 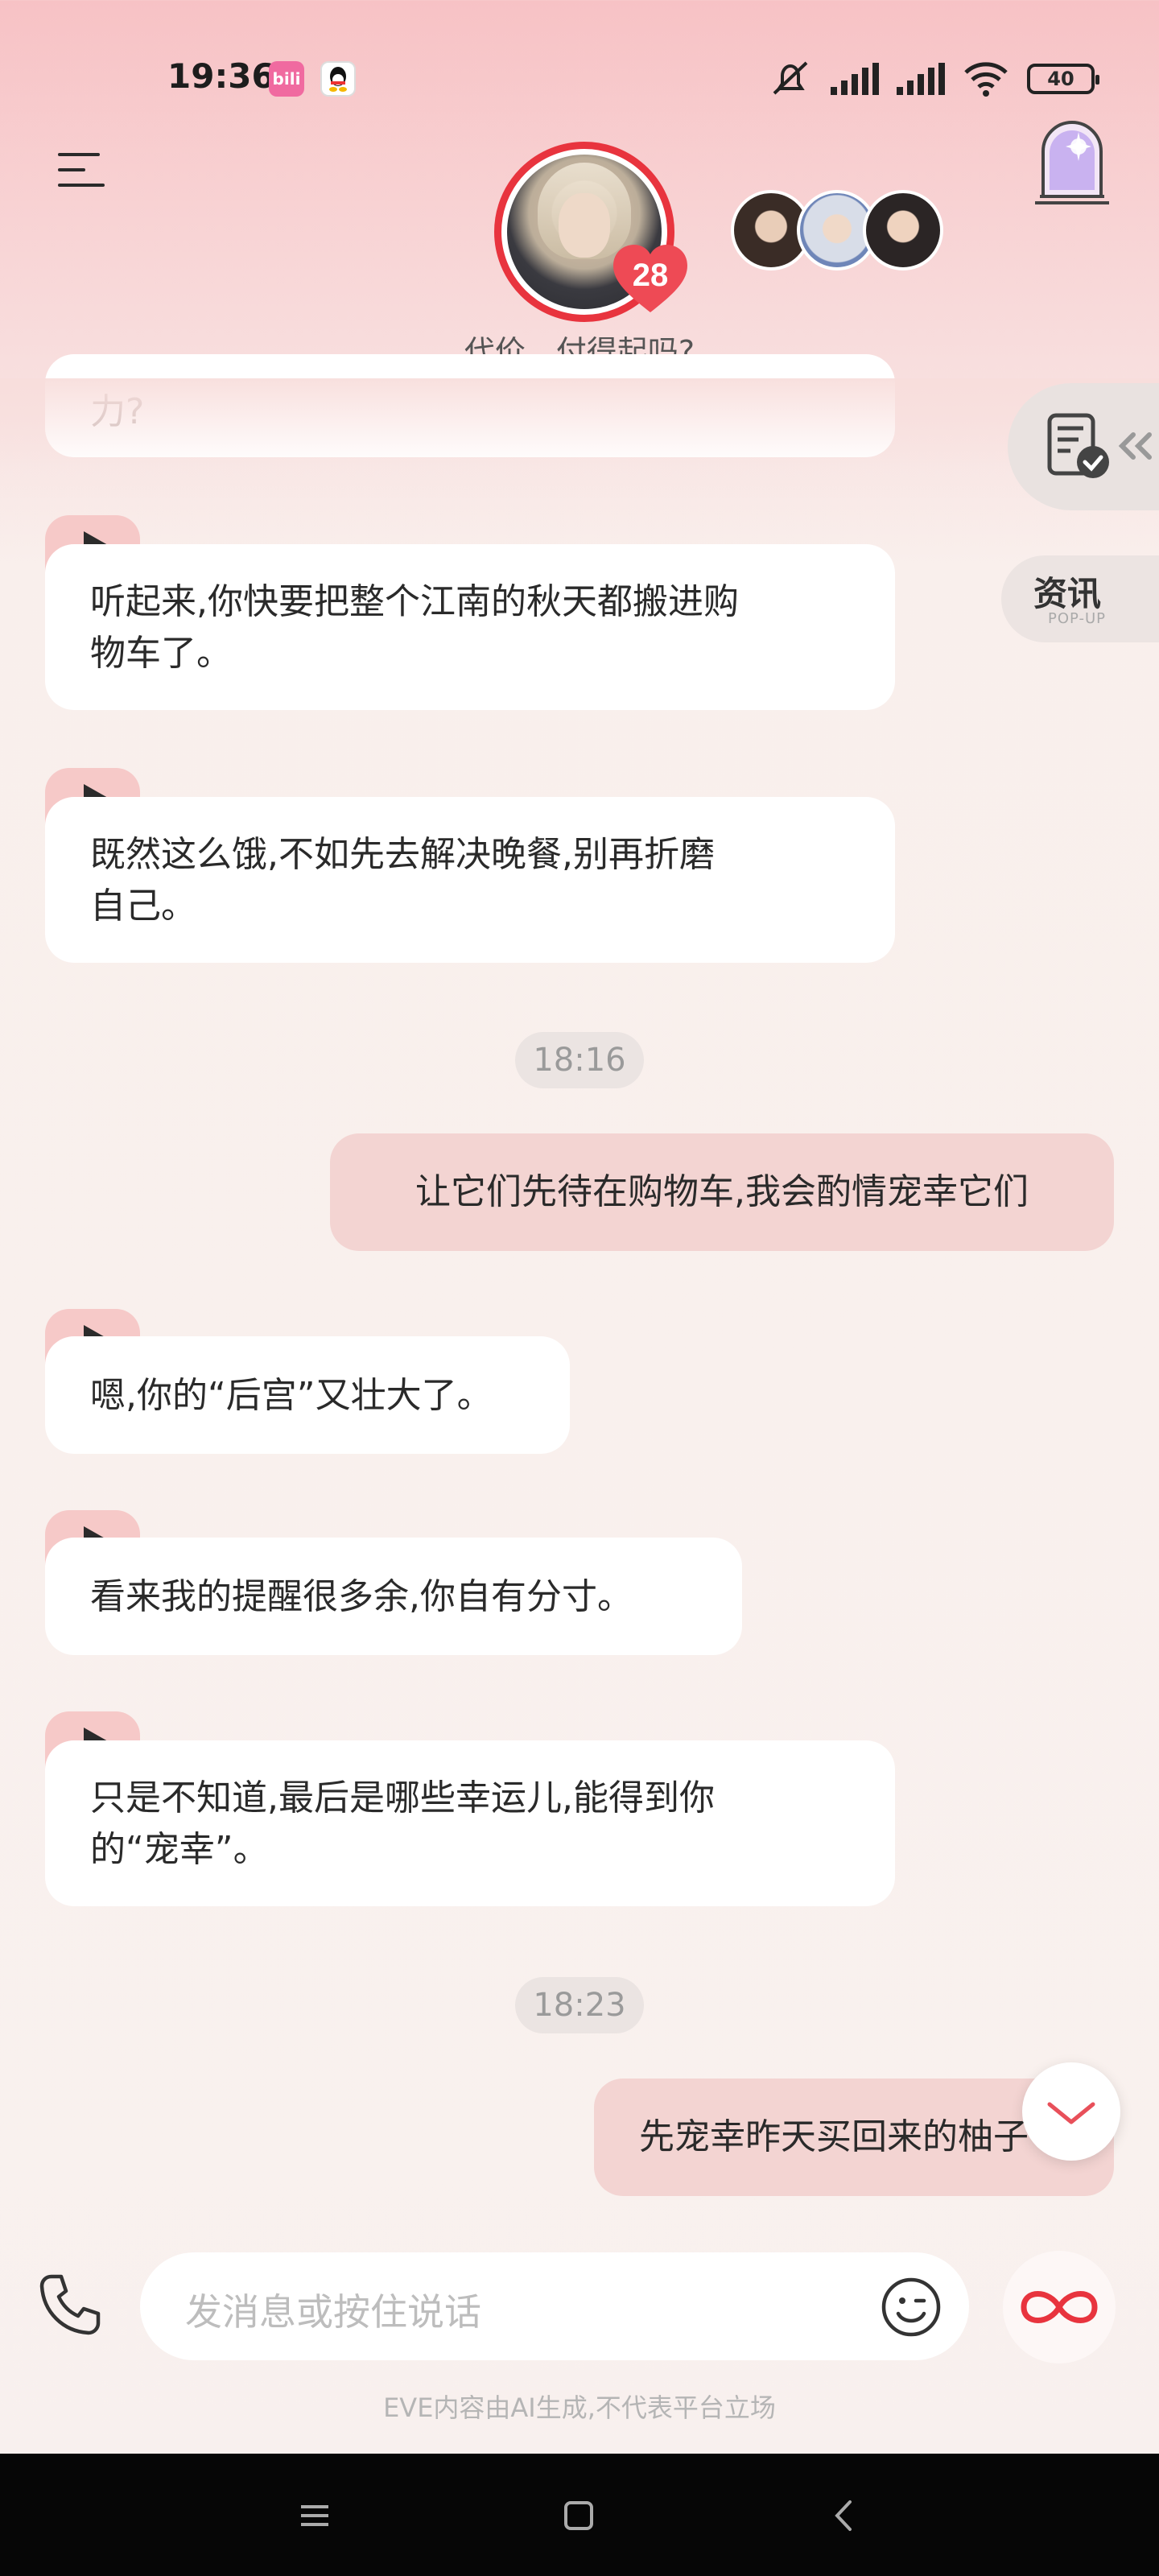 What do you see at coordinates (834, 2136) in the screenshot?
I see `message-text: 先宠幸昨天买回来的柚子` at bounding box center [834, 2136].